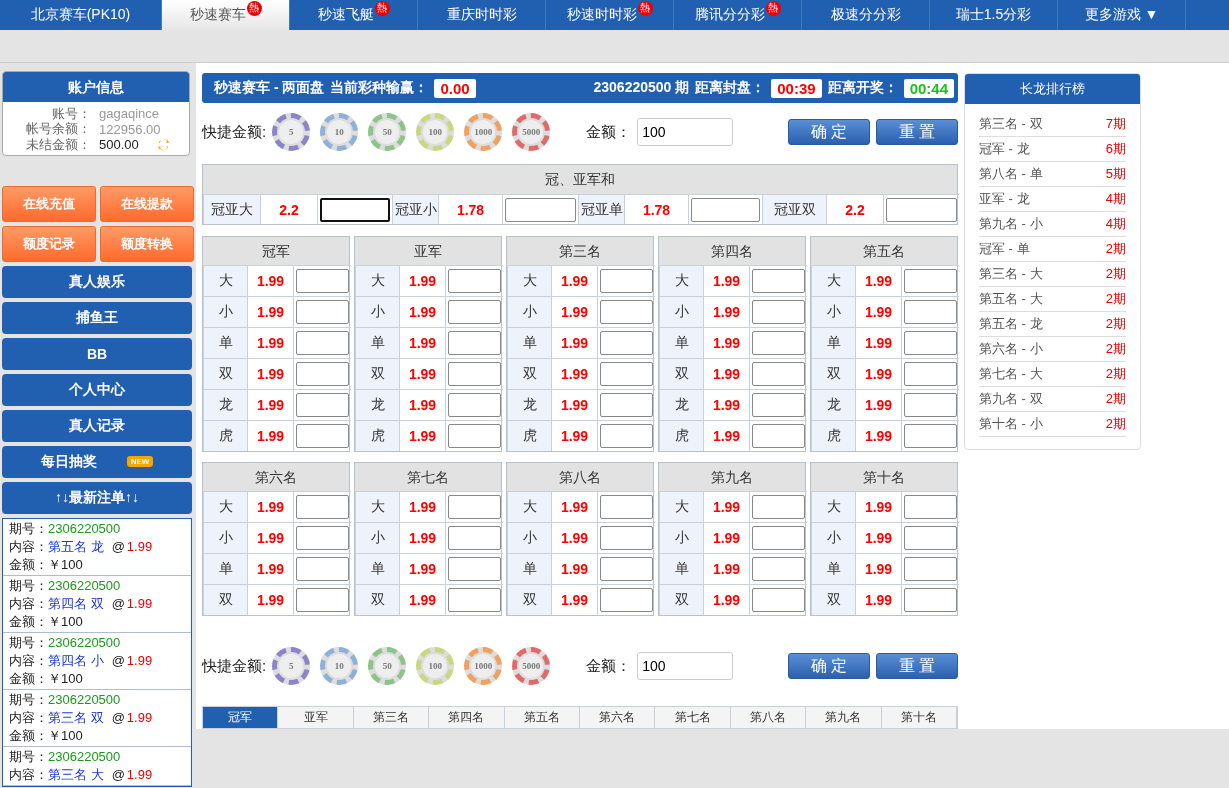  I want to click on position-tab: 第八名, so click(768, 717).